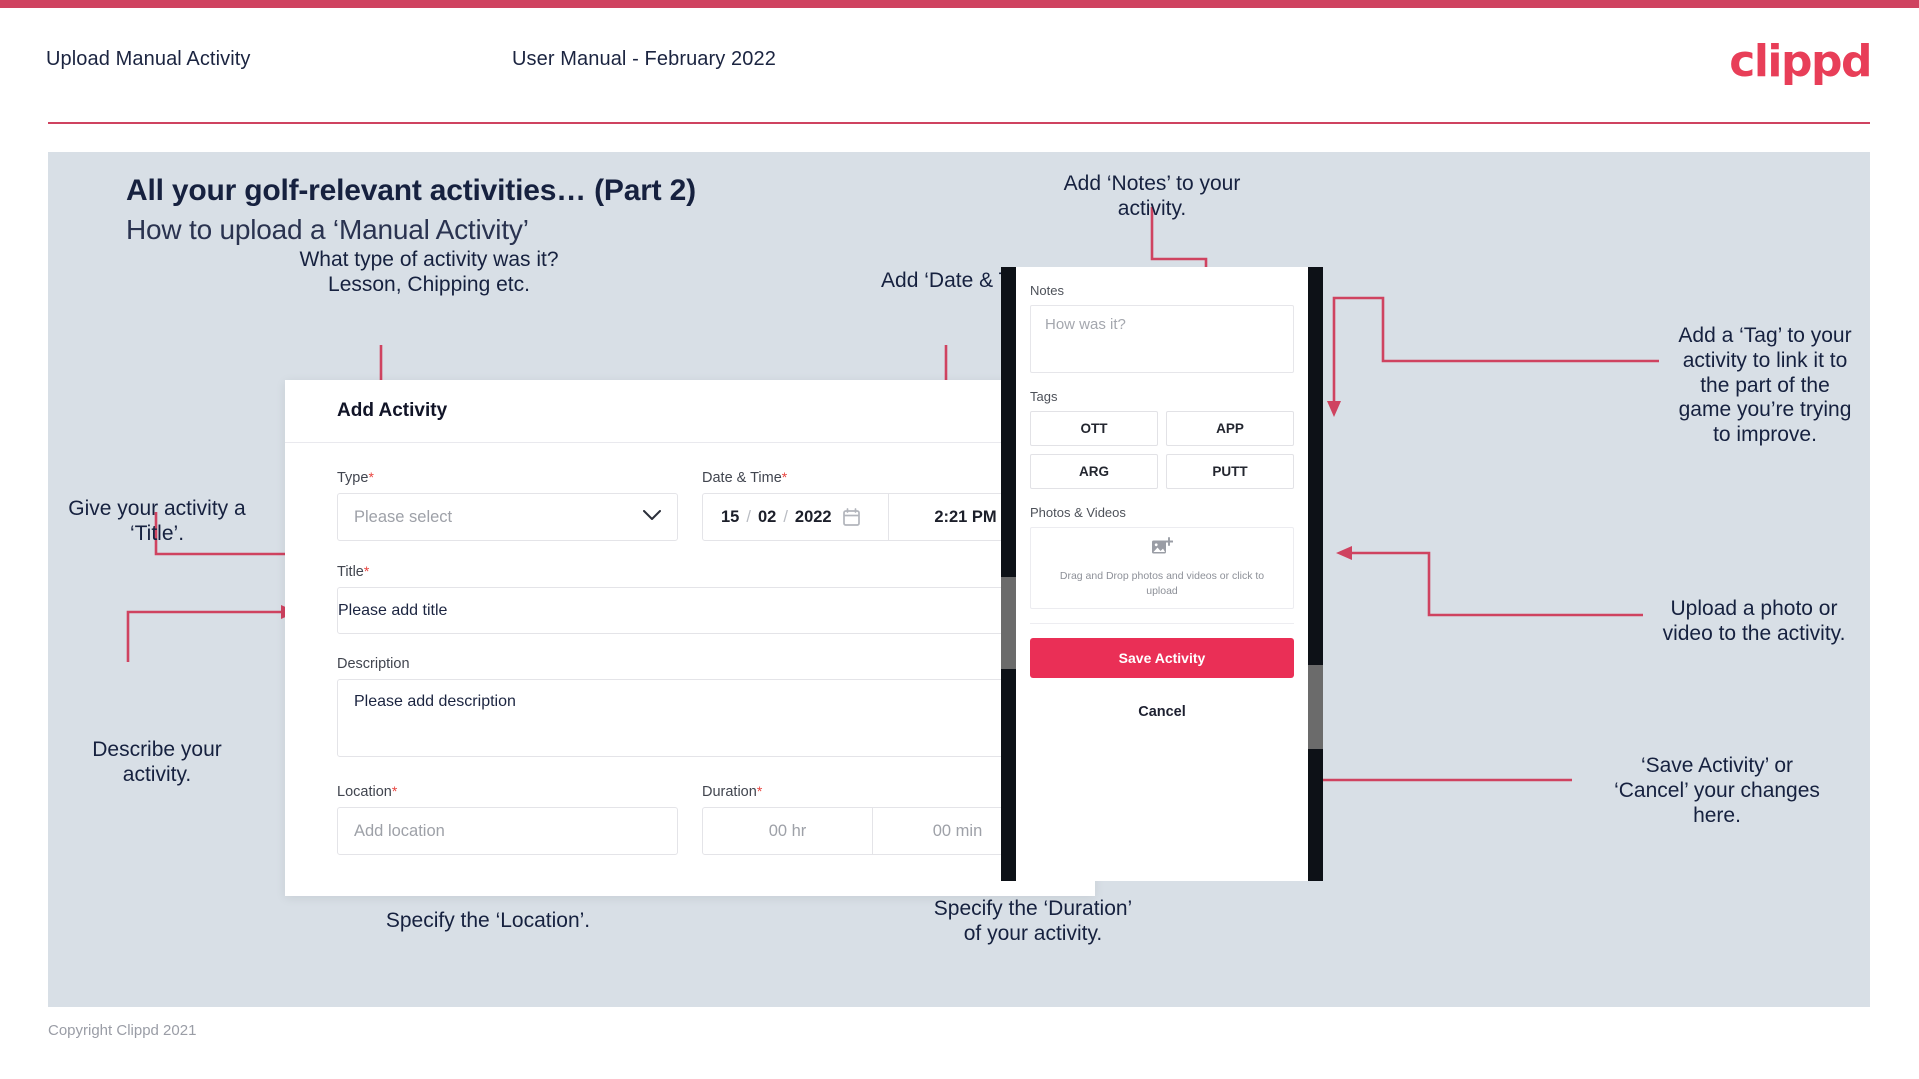  What do you see at coordinates (157, 762) in the screenshot?
I see `callout-description: Describe your activity.` at bounding box center [157, 762].